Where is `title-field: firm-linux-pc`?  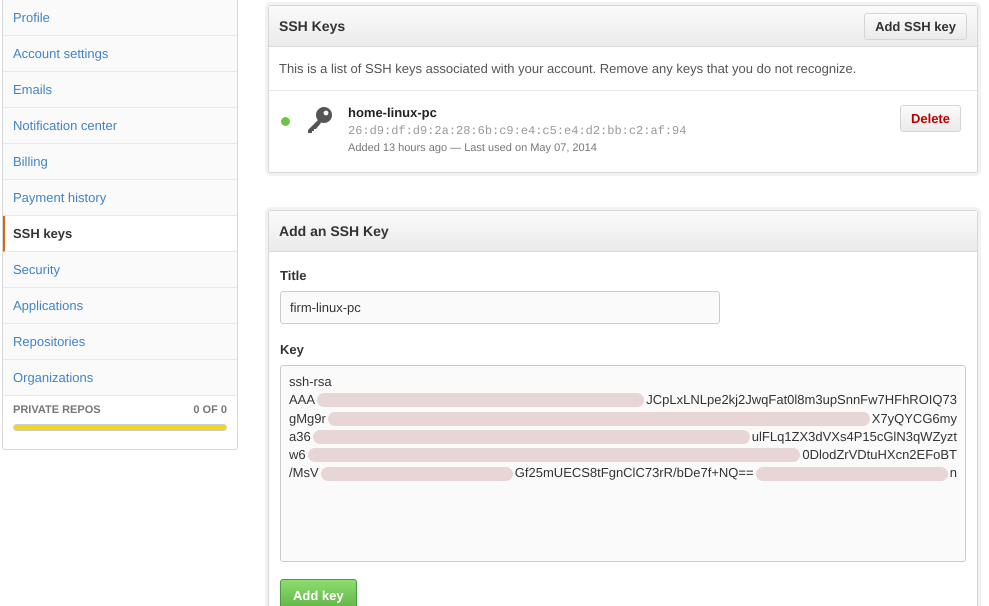 title-field: firm-linux-pc is located at coordinates (500, 307).